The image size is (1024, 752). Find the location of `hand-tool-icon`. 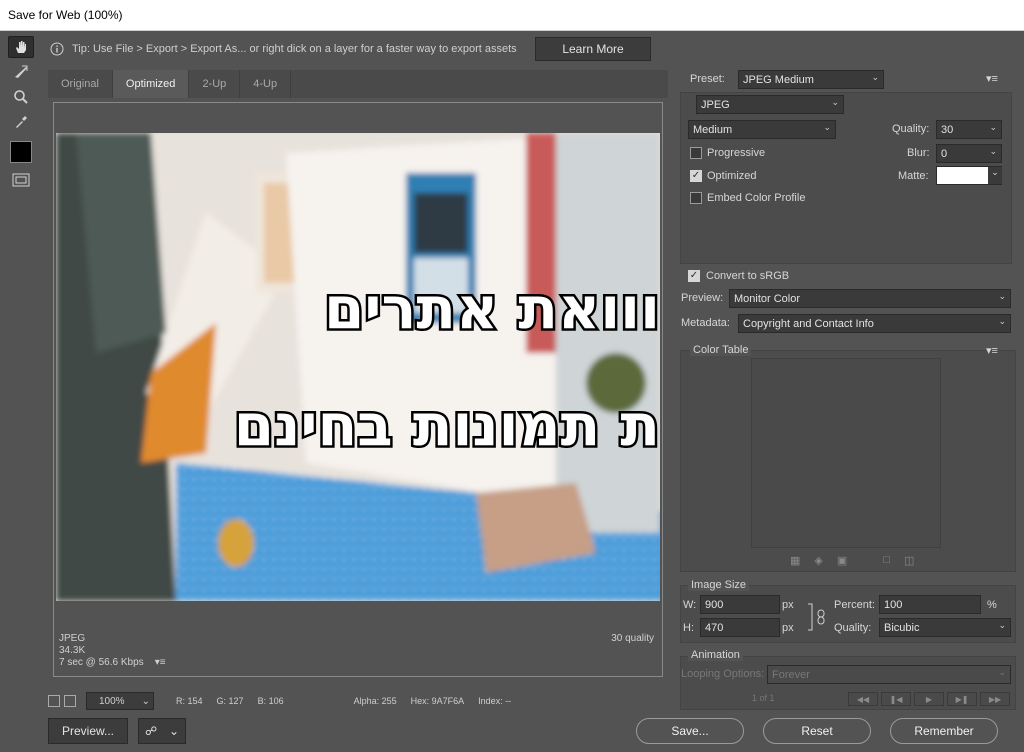

hand-tool-icon is located at coordinates (21, 47).